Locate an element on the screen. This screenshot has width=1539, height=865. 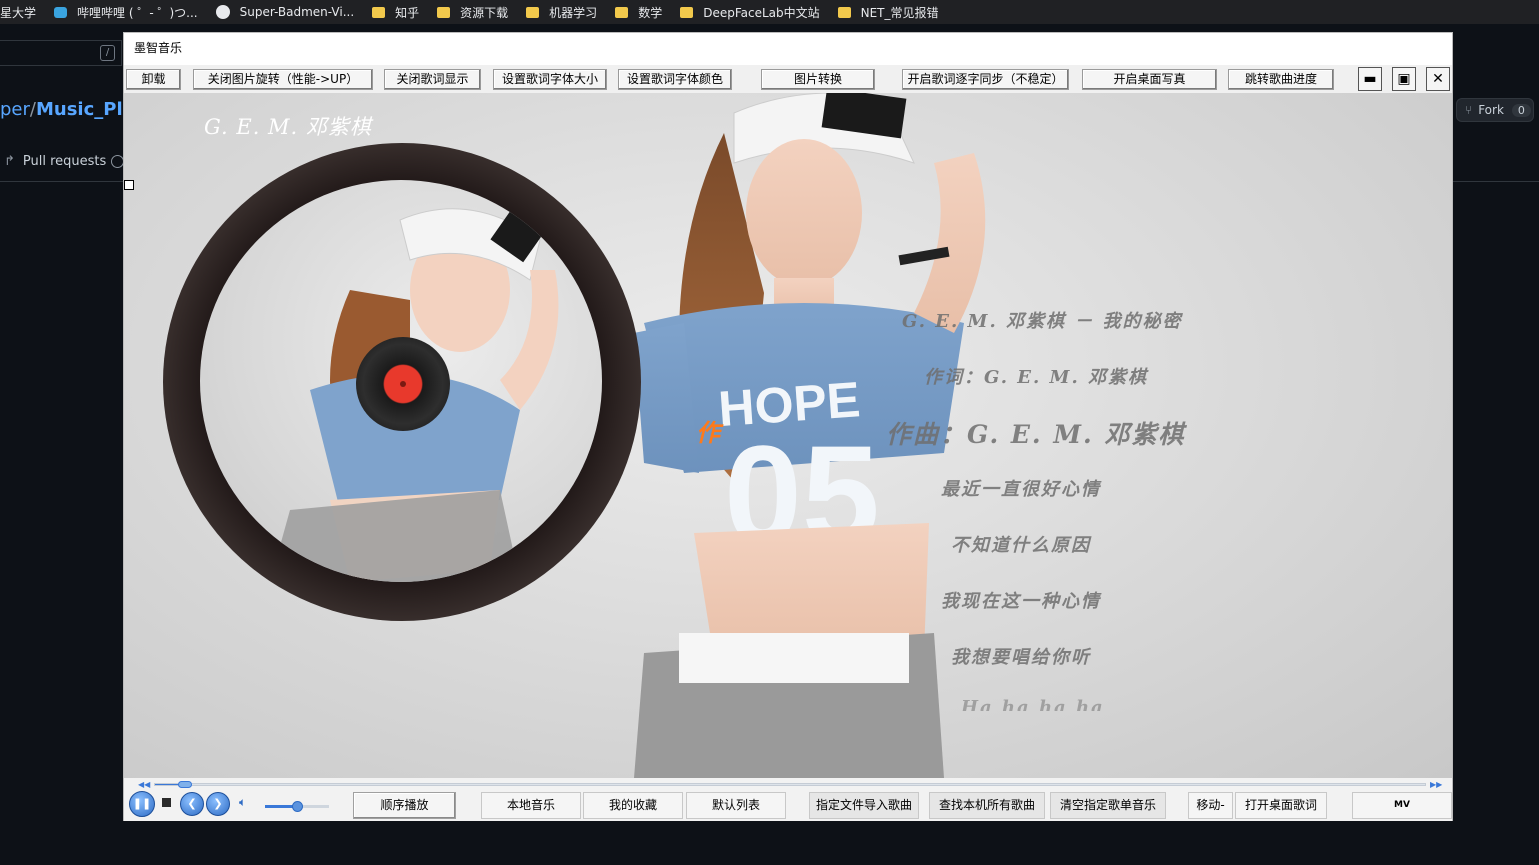
lyric-font-size-button: 设置歌词字体大小 is located at coordinates (550, 79).